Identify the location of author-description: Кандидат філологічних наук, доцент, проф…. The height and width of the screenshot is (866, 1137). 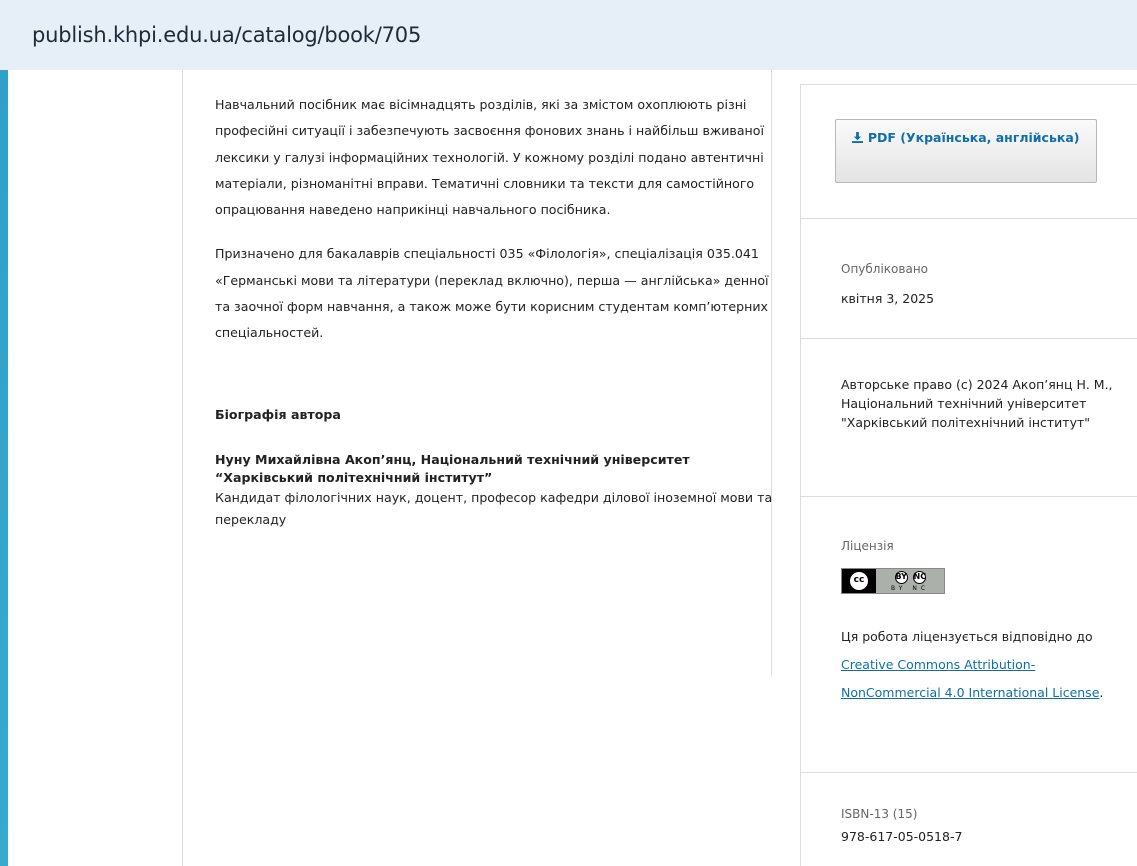
(494, 508).